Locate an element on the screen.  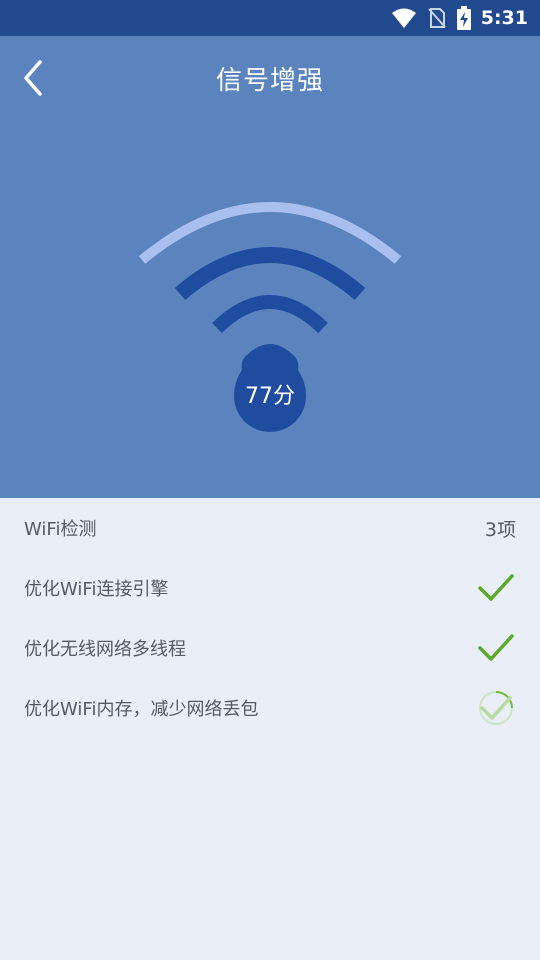
loading-check-icon is located at coordinates (496, 708).